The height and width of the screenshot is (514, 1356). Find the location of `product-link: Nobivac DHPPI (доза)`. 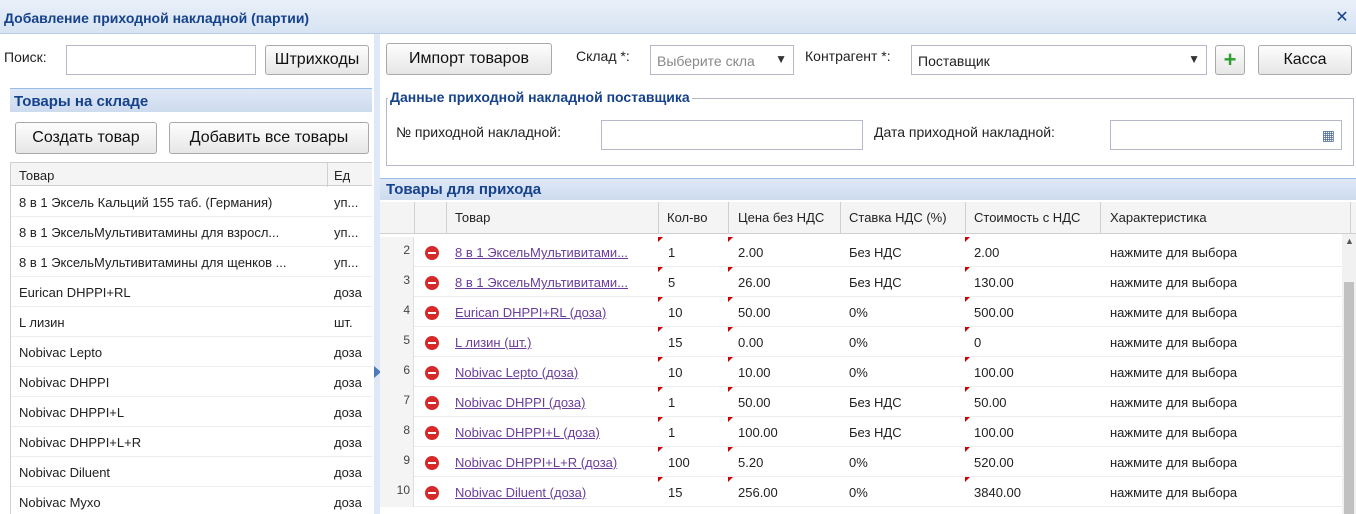

product-link: Nobivac DHPPI (доза) is located at coordinates (552, 402).